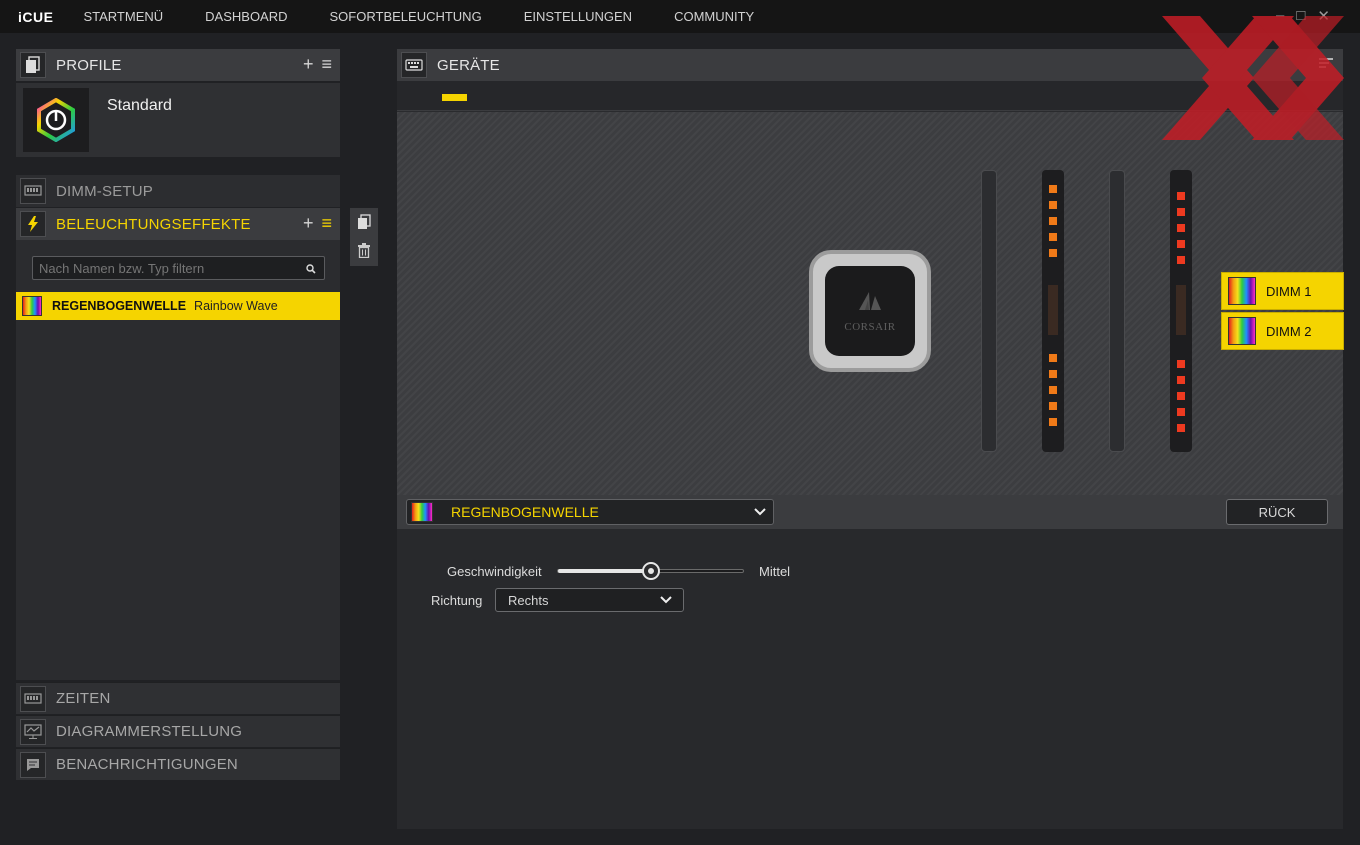  Describe the element at coordinates (178, 460) in the screenshot. I see `effects-list: REGENBOGENWELLE Rainbow Wave` at that location.